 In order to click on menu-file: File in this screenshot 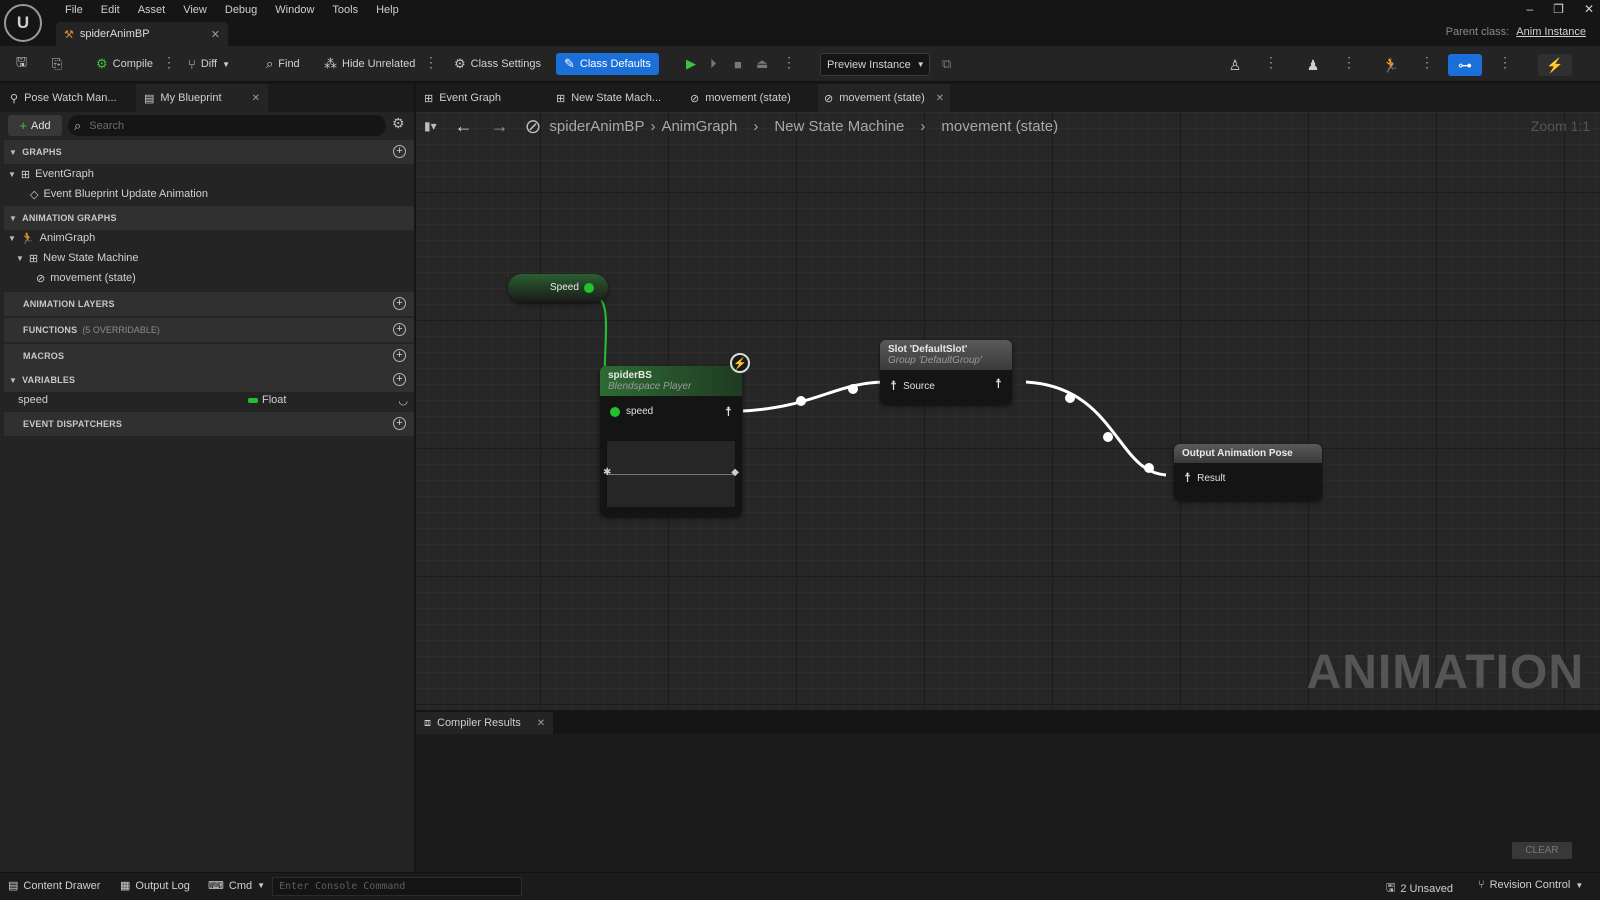, I will do `click(74, 10)`.